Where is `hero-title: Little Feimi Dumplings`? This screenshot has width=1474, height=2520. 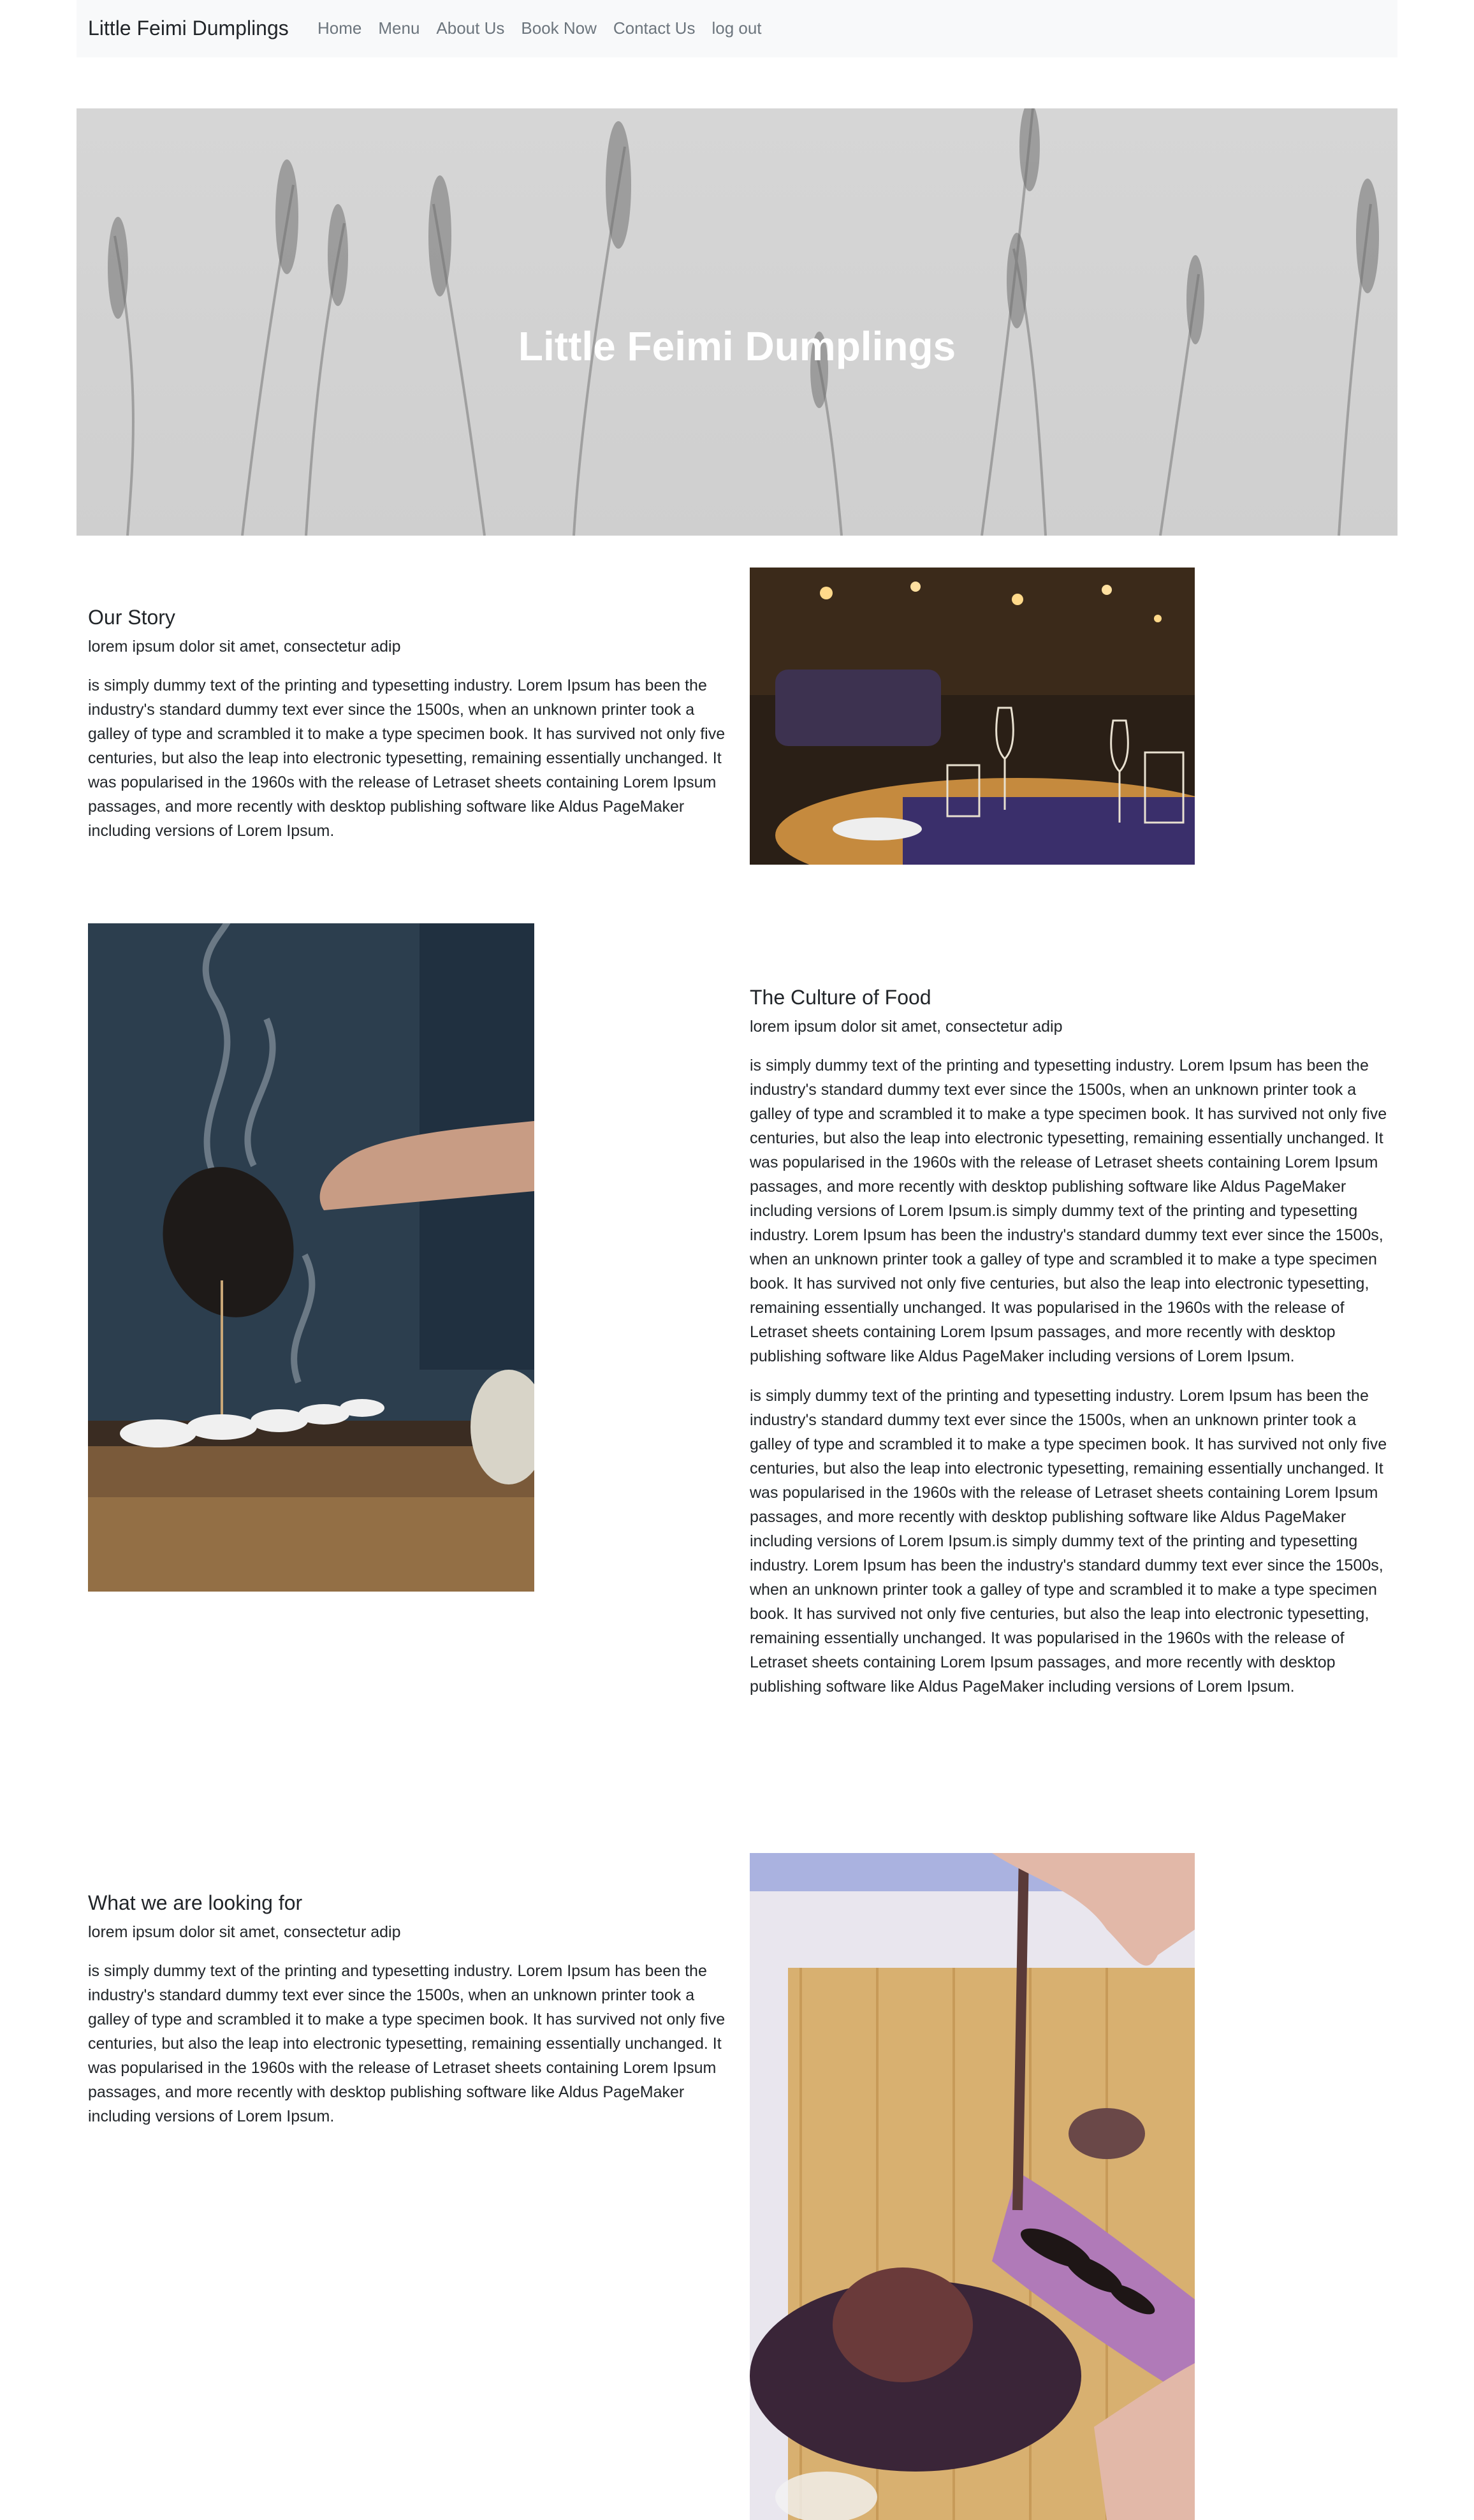 hero-title: Little Feimi Dumplings is located at coordinates (737, 346).